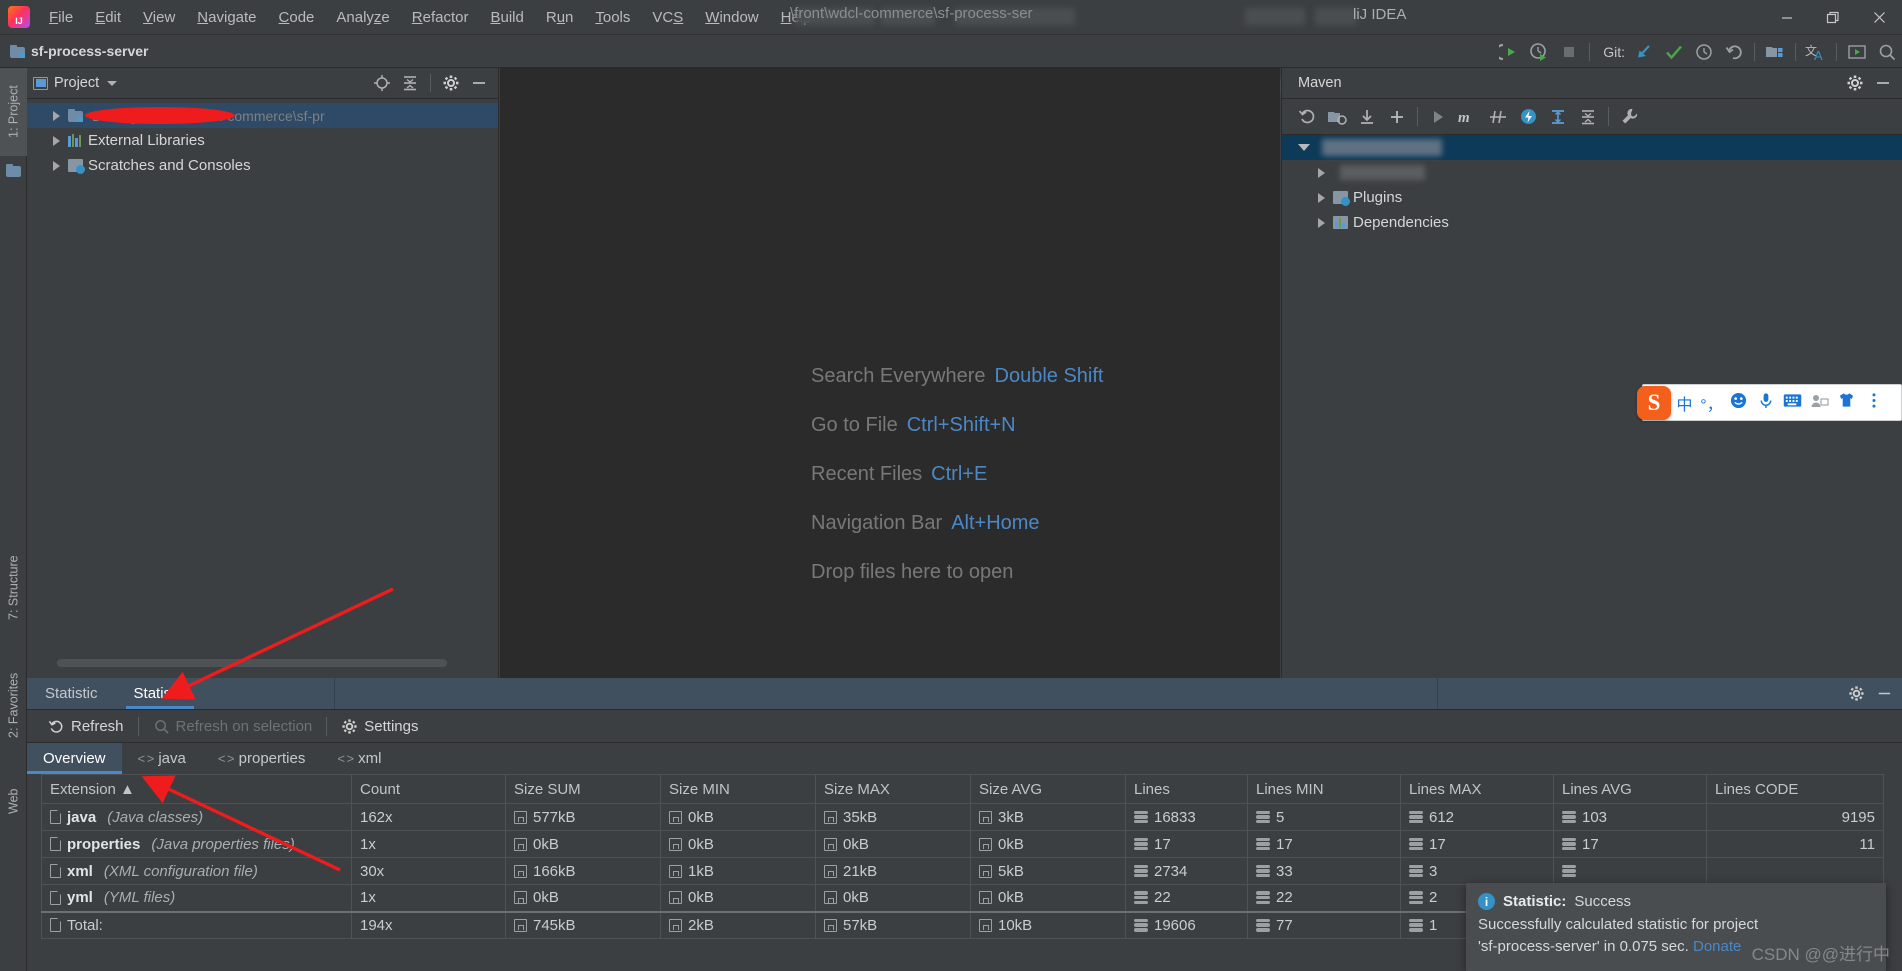 This screenshot has width=1902, height=971. I want to click on col-lines-code: Lines CODE, so click(1795, 789).